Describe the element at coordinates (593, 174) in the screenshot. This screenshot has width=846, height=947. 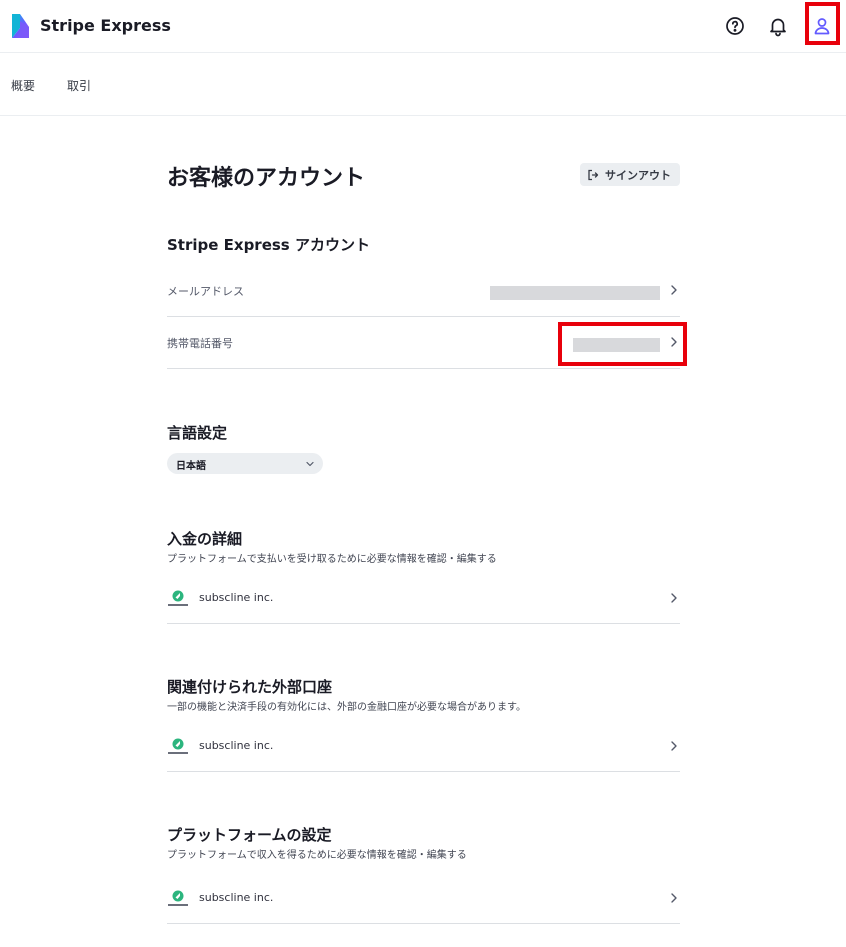
I see `signout-icon` at that location.